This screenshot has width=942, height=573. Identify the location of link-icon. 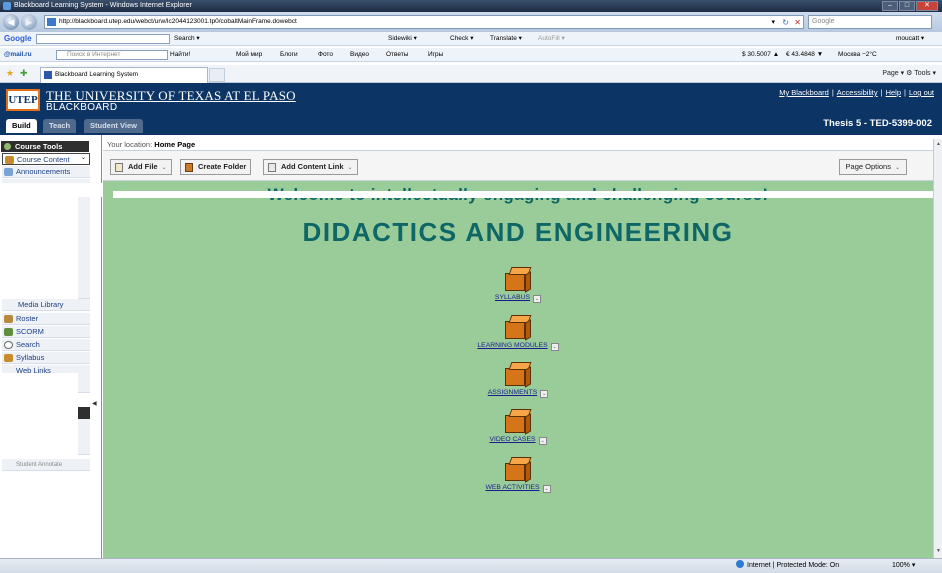
(272, 167).